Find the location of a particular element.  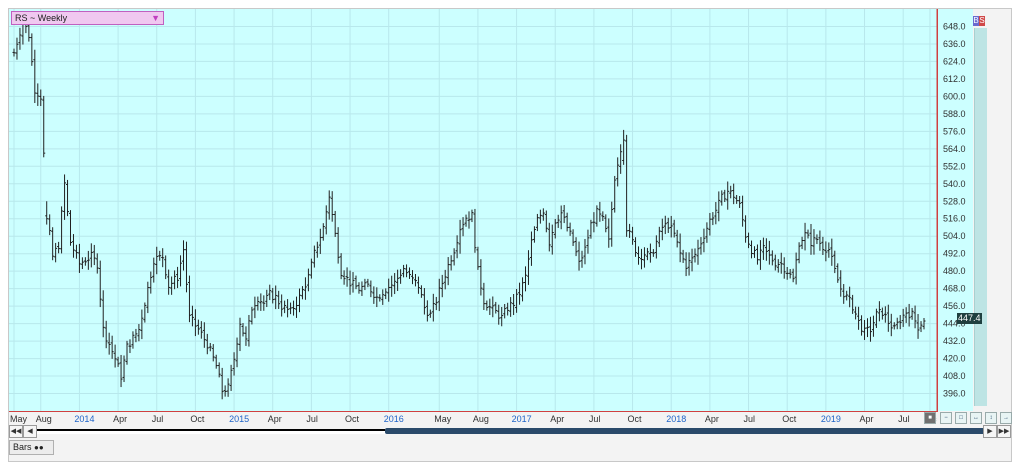

side-scroll-strip is located at coordinates (980, 217).